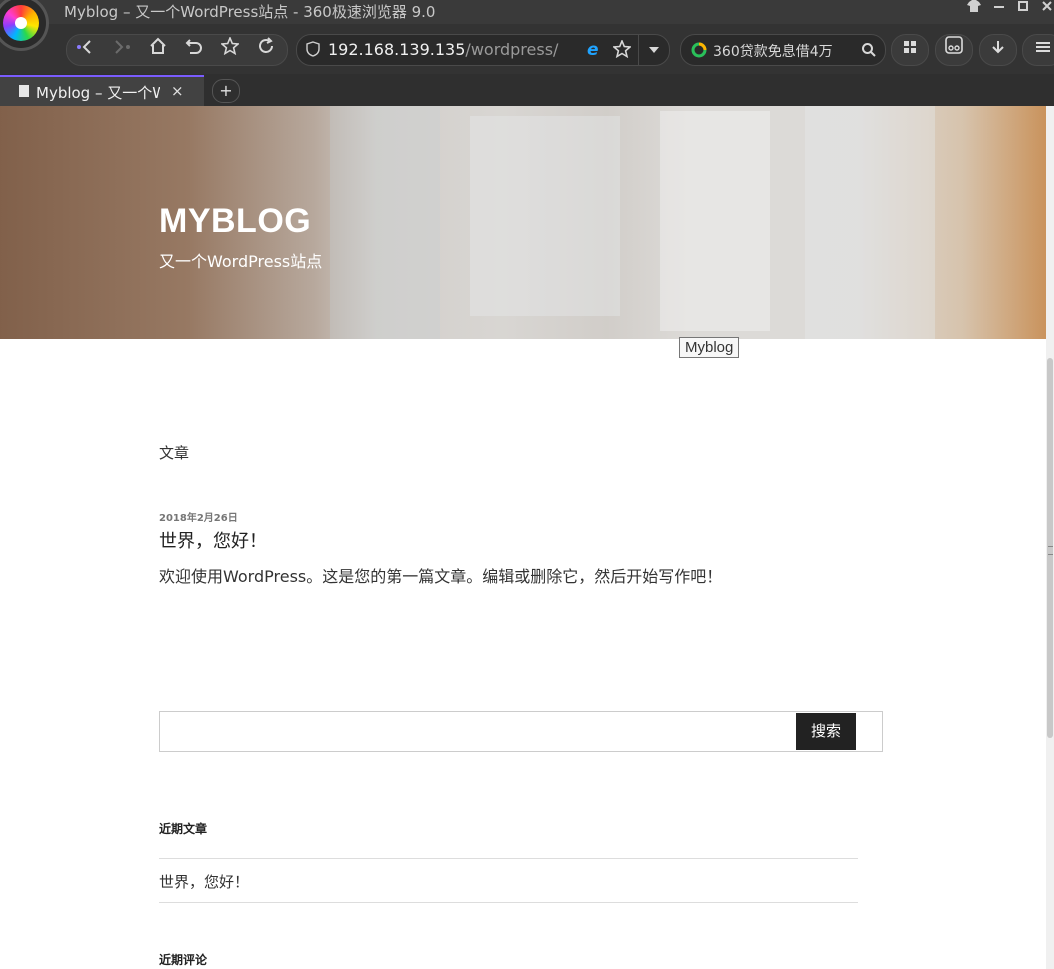 Image resolution: width=1054 pixels, height=969 pixels. I want to click on page-scrollbar, so click(1050, 537).